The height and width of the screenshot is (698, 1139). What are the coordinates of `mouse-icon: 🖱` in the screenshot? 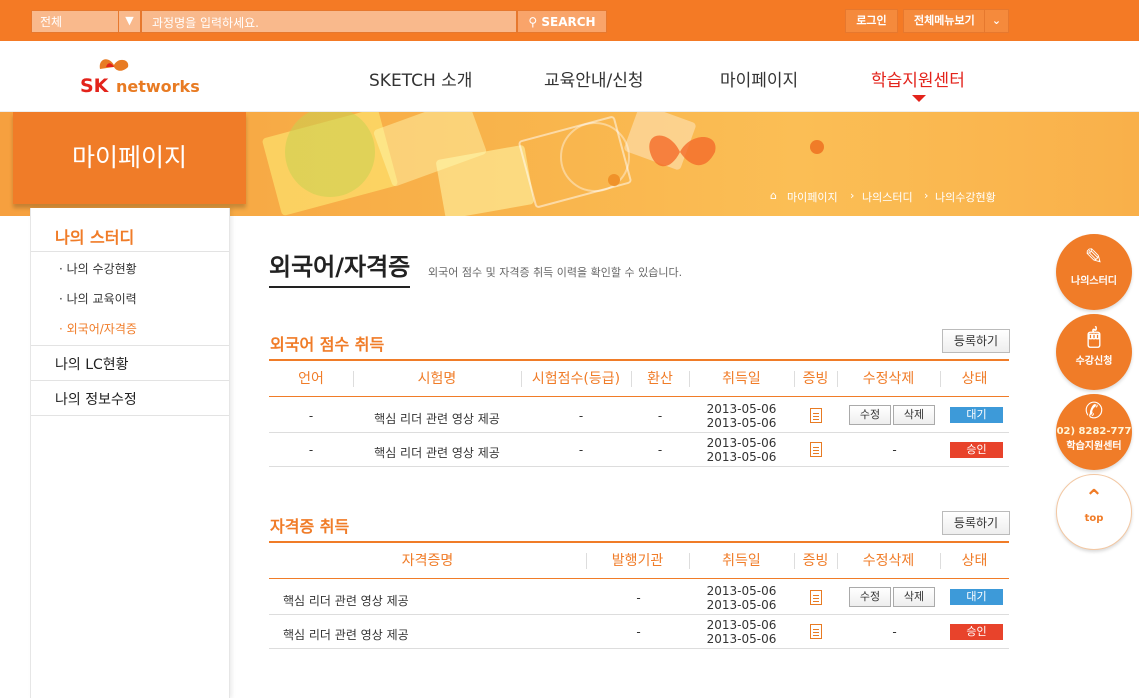 It's located at (1094, 337).